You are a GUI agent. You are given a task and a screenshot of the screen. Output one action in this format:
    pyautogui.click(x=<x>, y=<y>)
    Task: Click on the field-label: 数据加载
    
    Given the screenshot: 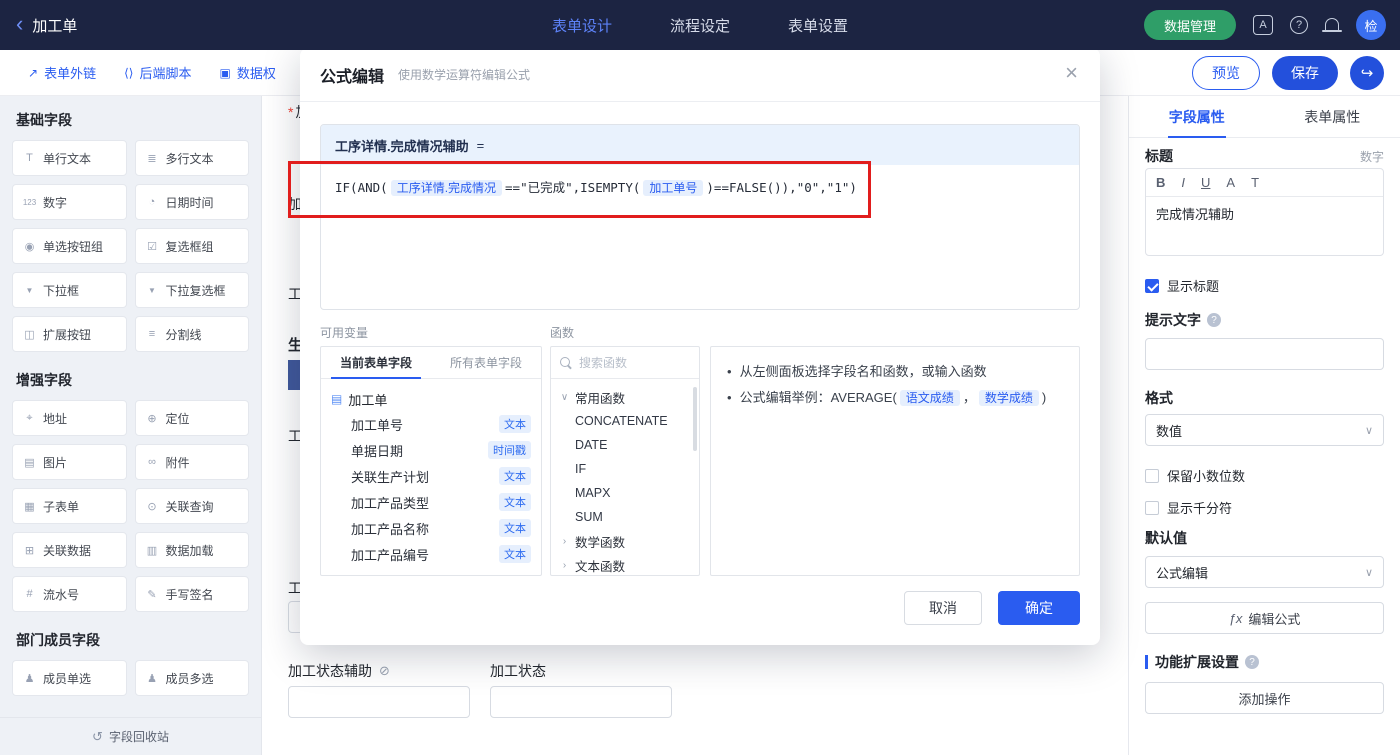 What is the action you would take?
    pyautogui.click(x=189, y=550)
    